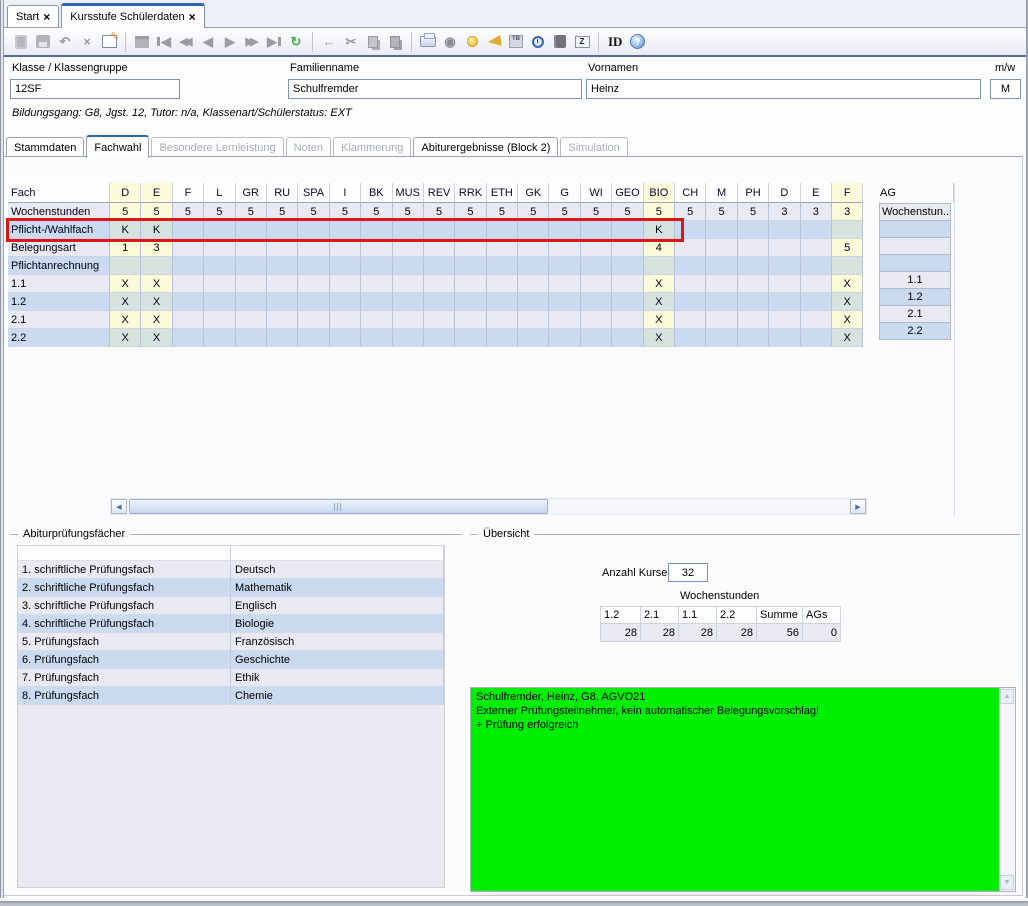 This screenshot has width=1028, height=906. Describe the element at coordinates (45, 147) in the screenshot. I see `tab-stammdaten: Stammdaten` at that location.